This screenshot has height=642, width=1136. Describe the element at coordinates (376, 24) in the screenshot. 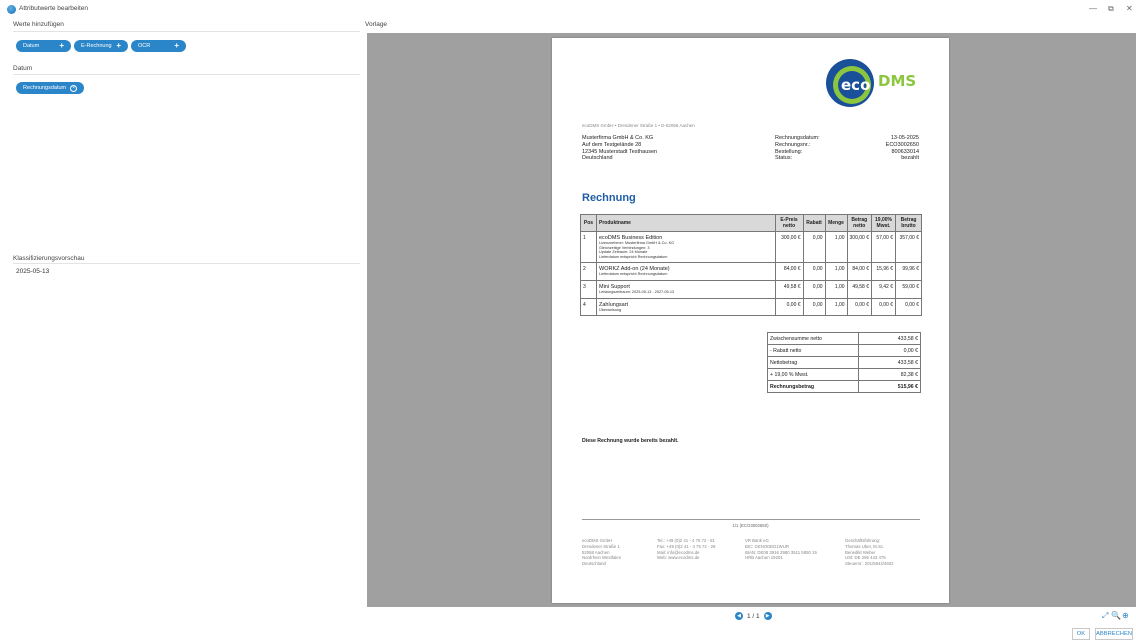

I see `vorlage-label: Vorlage` at that location.